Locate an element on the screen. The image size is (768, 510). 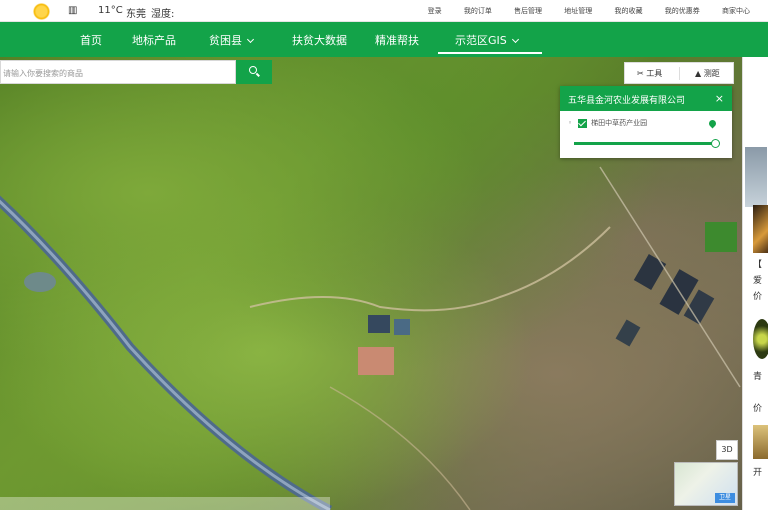
coupons-link: 我的优惠券 is located at coordinates (682, 11).